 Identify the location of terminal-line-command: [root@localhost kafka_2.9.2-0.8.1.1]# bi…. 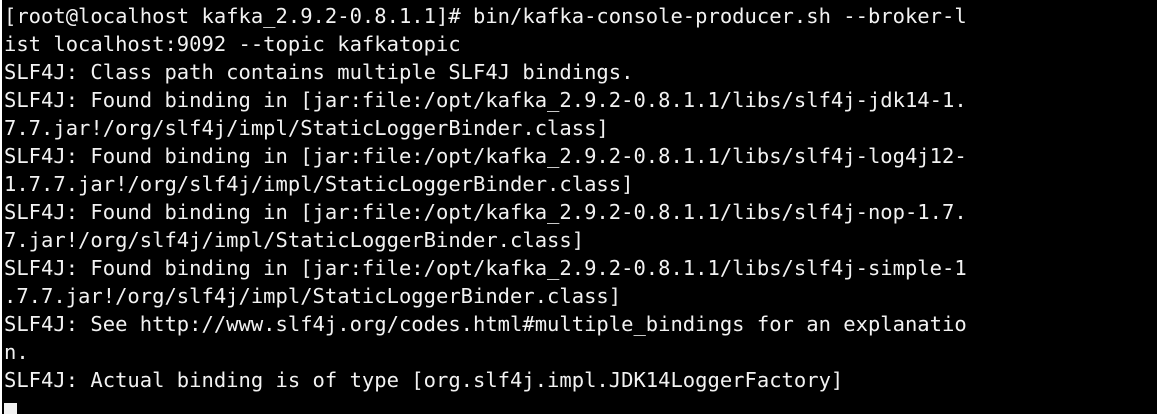
(485, 16).